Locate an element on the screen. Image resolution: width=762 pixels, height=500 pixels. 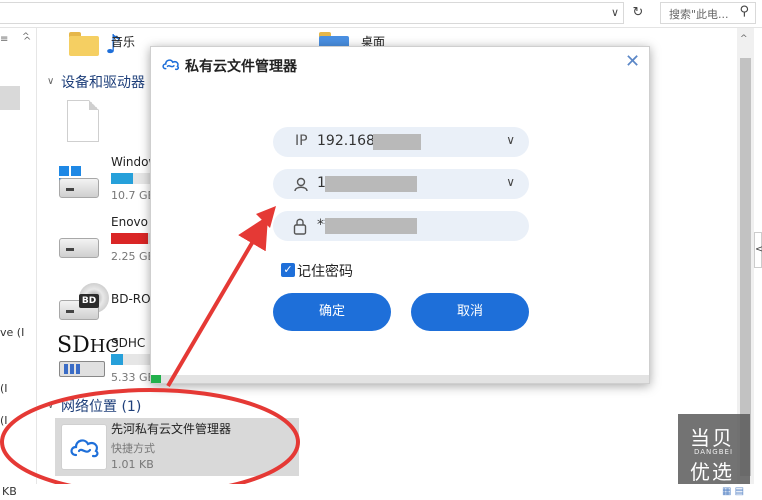
view-mode-icons: ▦ ▤ is located at coordinates (733, 491).